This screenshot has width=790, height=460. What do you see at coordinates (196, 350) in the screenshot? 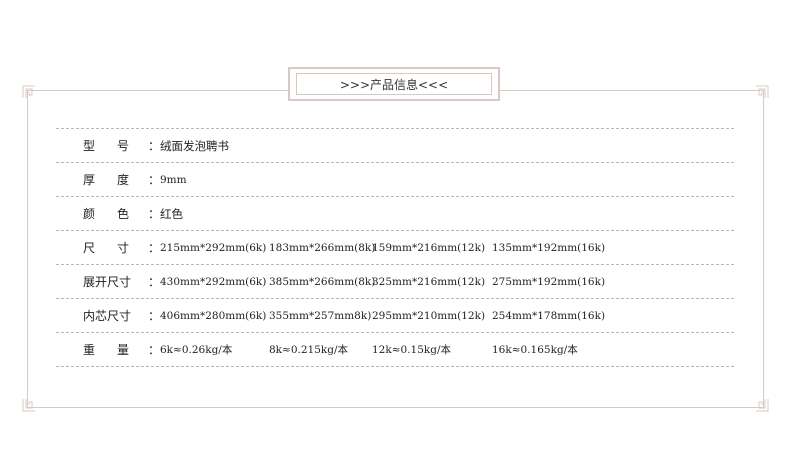
I see `row-value: 6k≈0.26kg/本` at bounding box center [196, 350].